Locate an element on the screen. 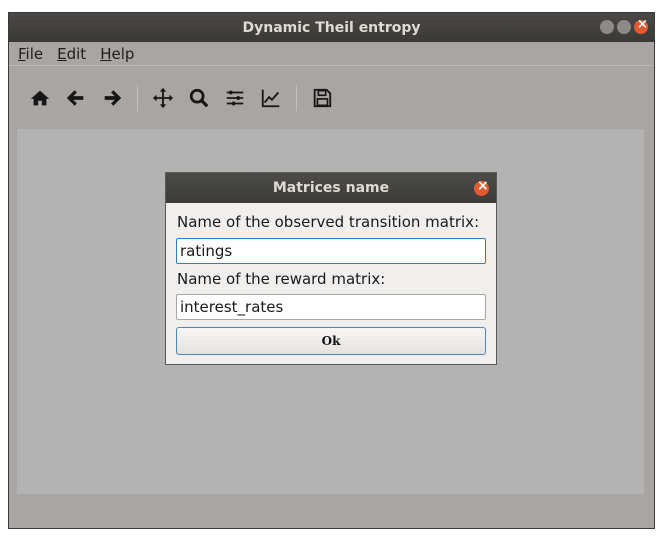 This screenshot has width=663, height=536. back-arrow-icon is located at coordinates (76, 98).